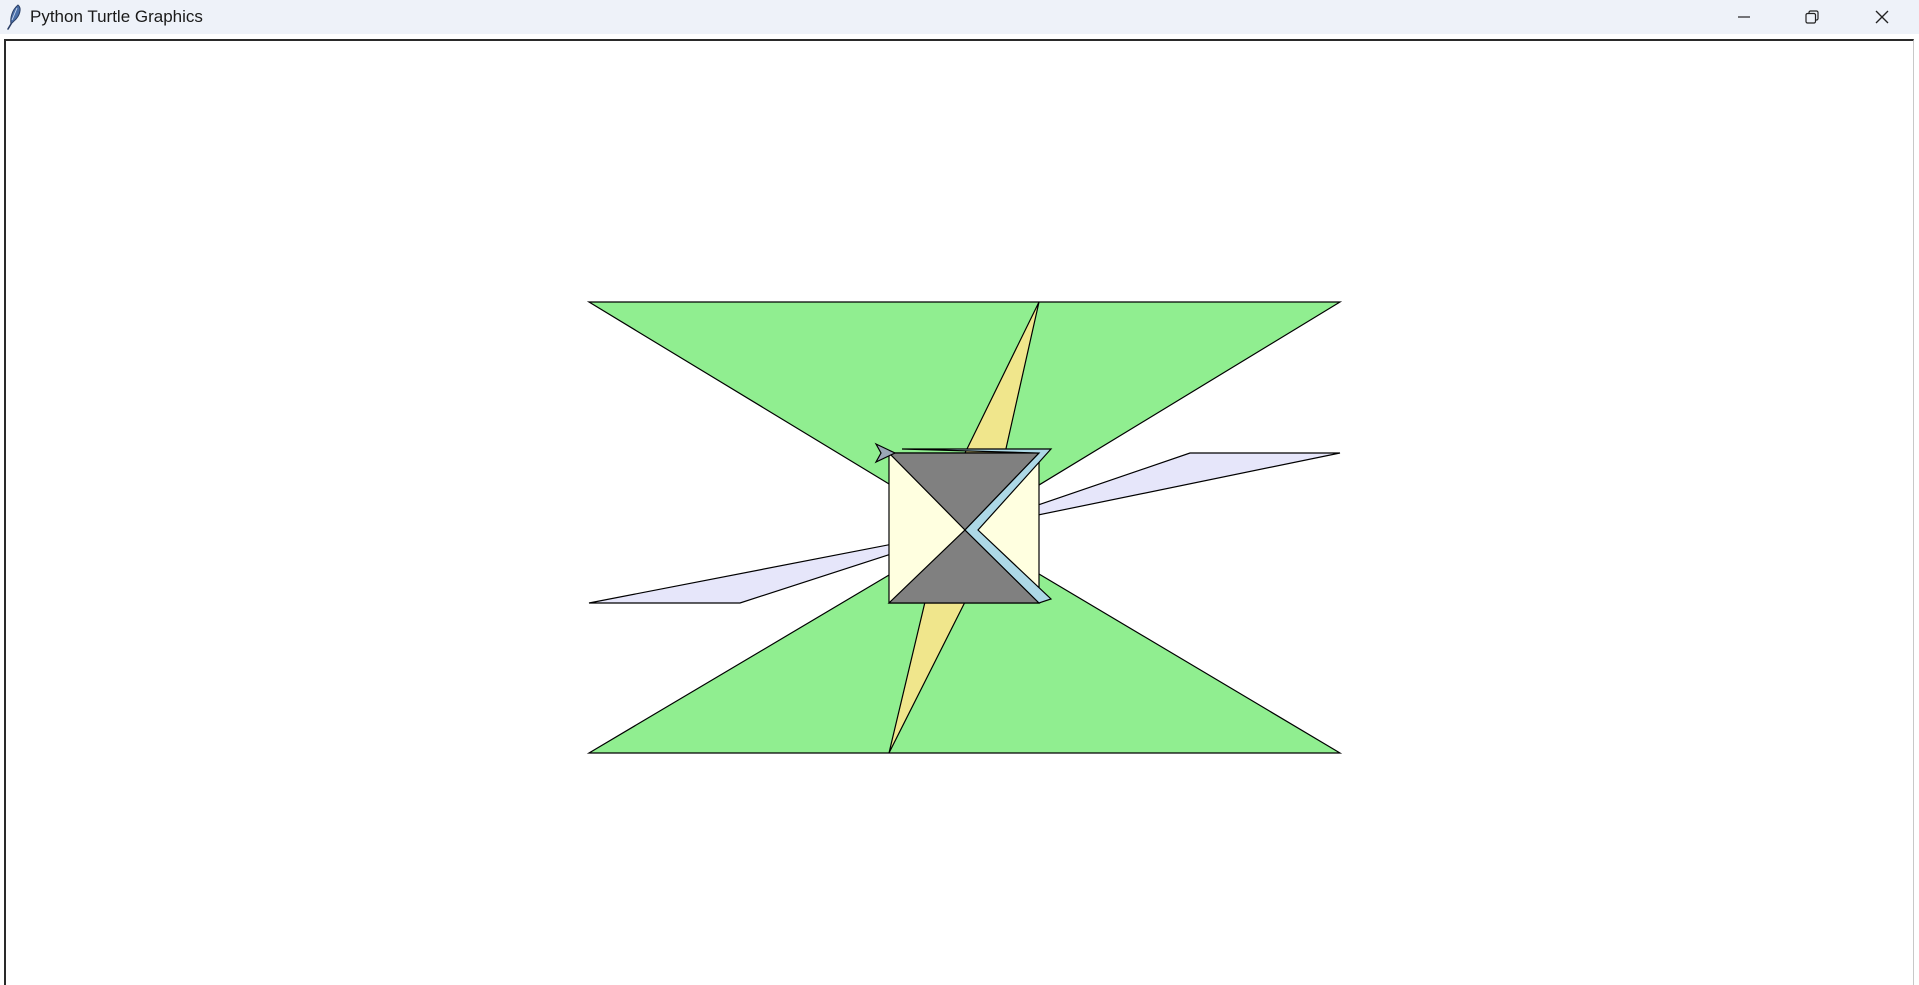 The width and height of the screenshot is (1919, 985). Describe the element at coordinates (116, 16) in the screenshot. I see `window-title: Python Turtle Graphics` at that location.